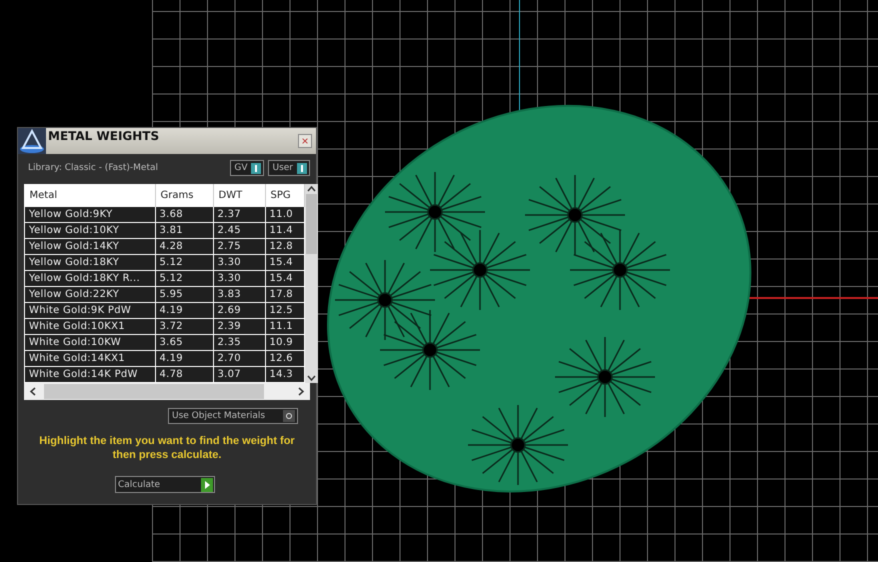  What do you see at coordinates (284, 294) in the screenshot?
I see `table-cell: 17.8` at bounding box center [284, 294].